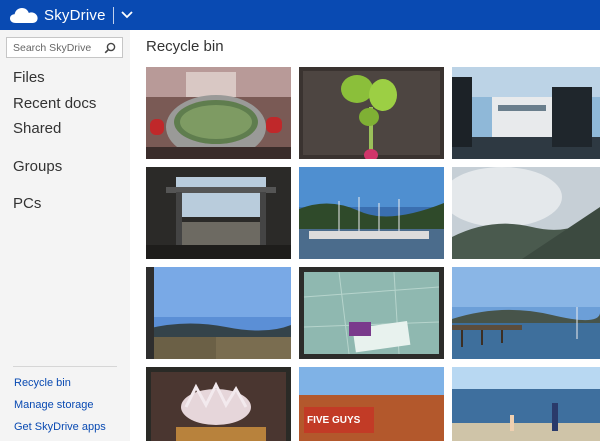 This screenshot has width=600, height=441. I want to click on photo-tile-marina, so click(371, 213).